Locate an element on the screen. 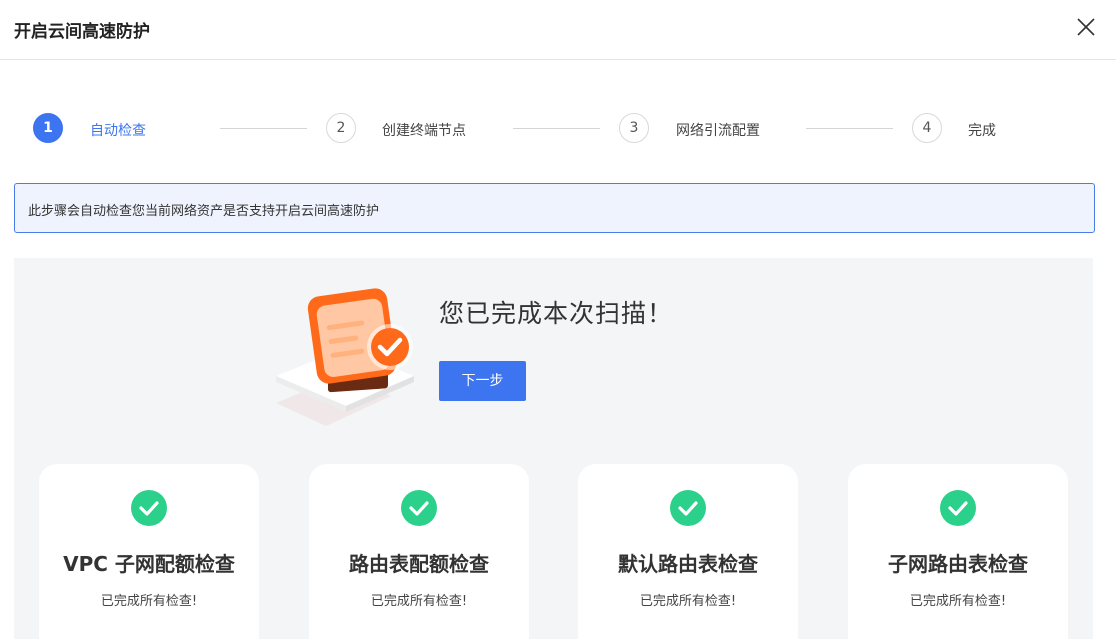 The image size is (1116, 639). check-card-default-route-table: 默认路由表检查 已完成所有检查! is located at coordinates (688, 551).